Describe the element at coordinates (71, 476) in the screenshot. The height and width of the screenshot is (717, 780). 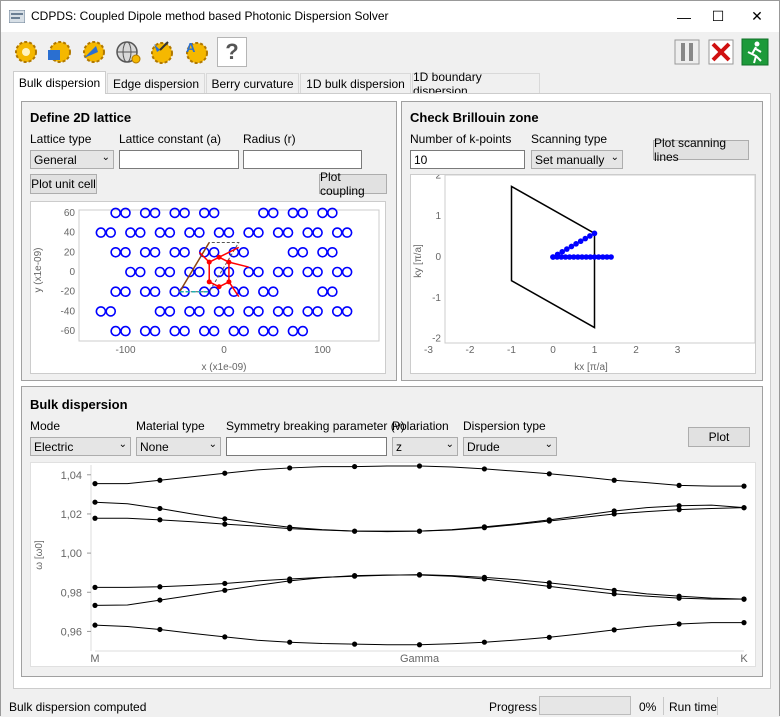
I see `y-tick-label: 1,04` at that location.